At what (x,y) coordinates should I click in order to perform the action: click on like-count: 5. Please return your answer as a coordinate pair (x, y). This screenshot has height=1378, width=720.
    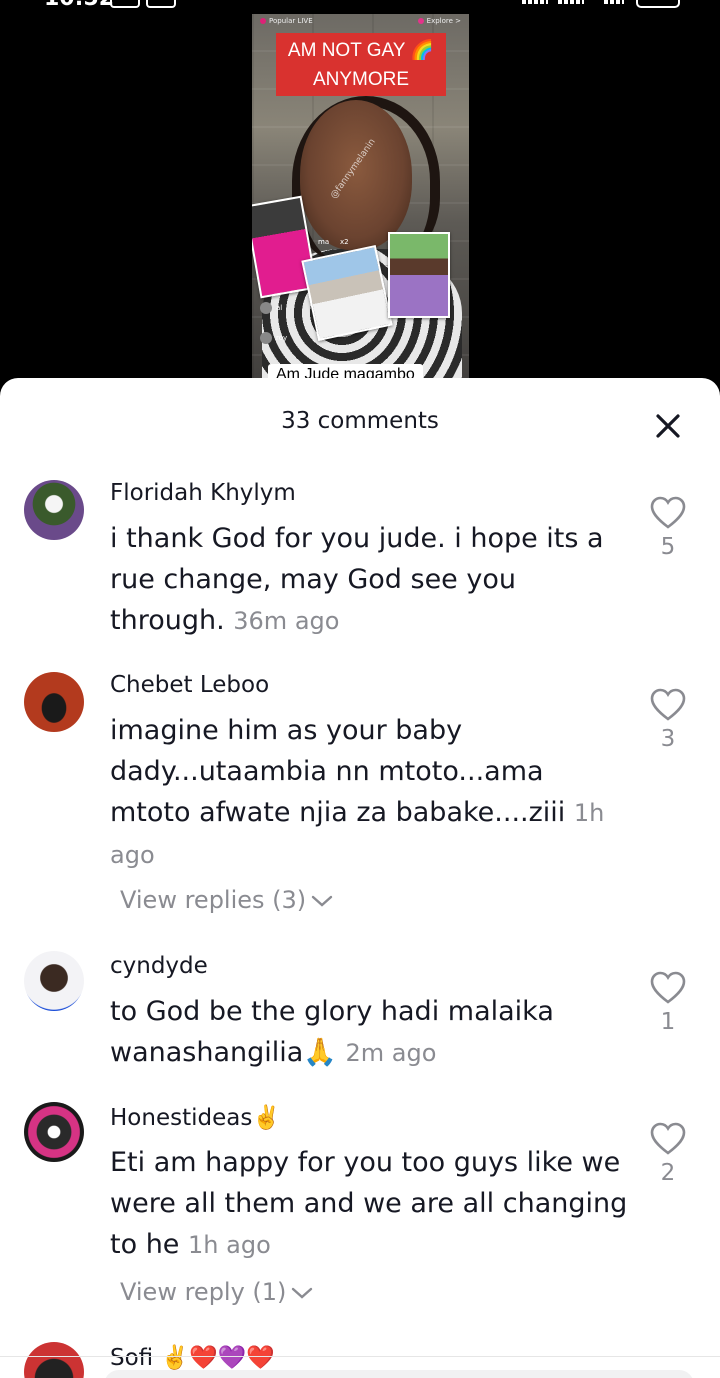
    Looking at the image, I should click on (668, 547).